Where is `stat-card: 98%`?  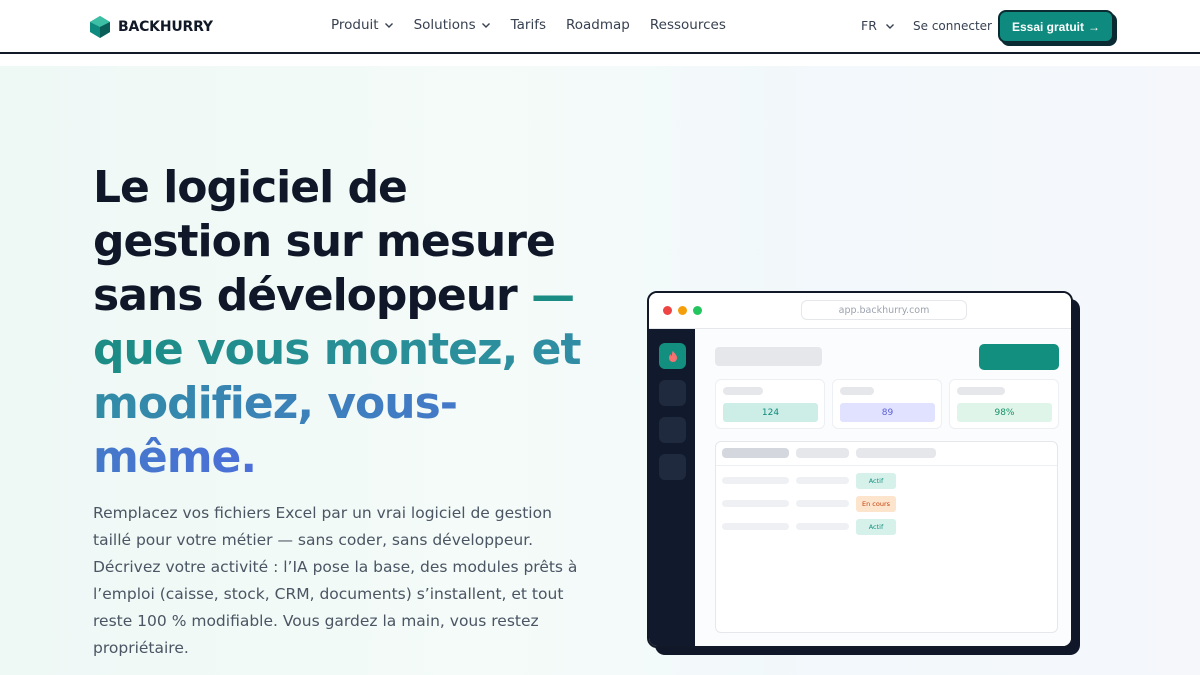 stat-card: 98% is located at coordinates (1004, 404).